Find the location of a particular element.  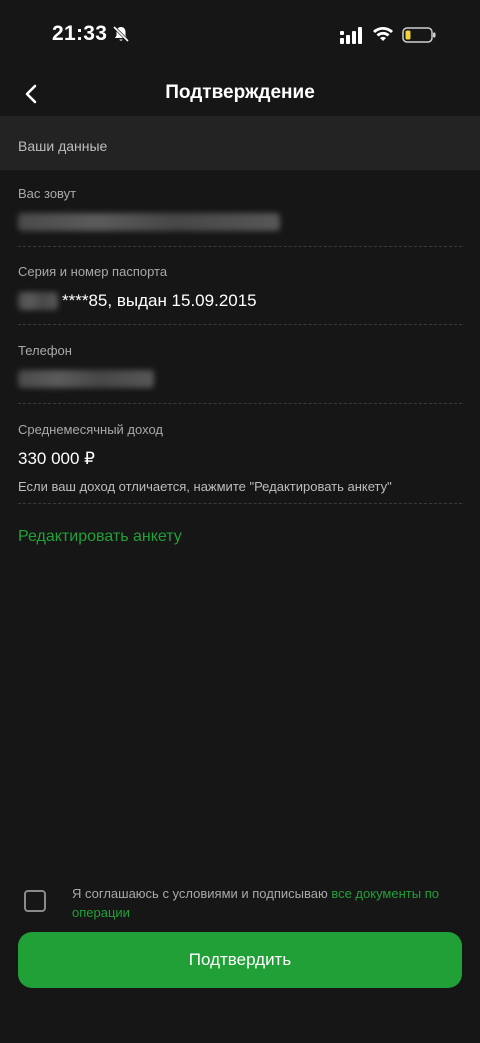

bell-muted-icon is located at coordinates (121, 34).